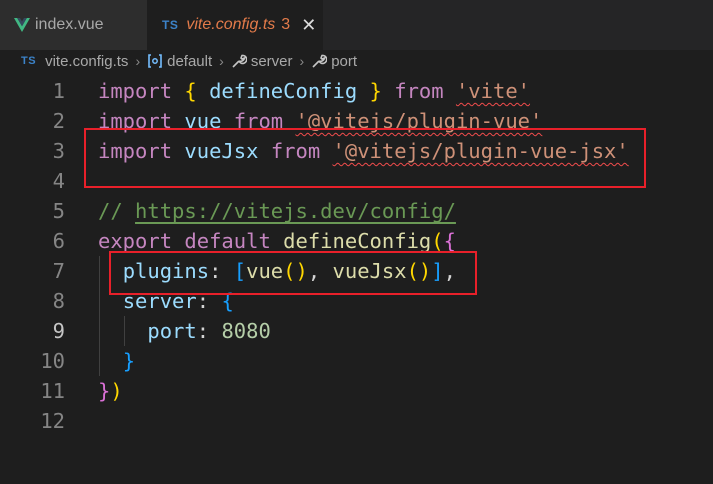 This screenshot has height=484, width=713. What do you see at coordinates (189, 61) in the screenshot?
I see `breadcrumb-item-default: default` at bounding box center [189, 61].